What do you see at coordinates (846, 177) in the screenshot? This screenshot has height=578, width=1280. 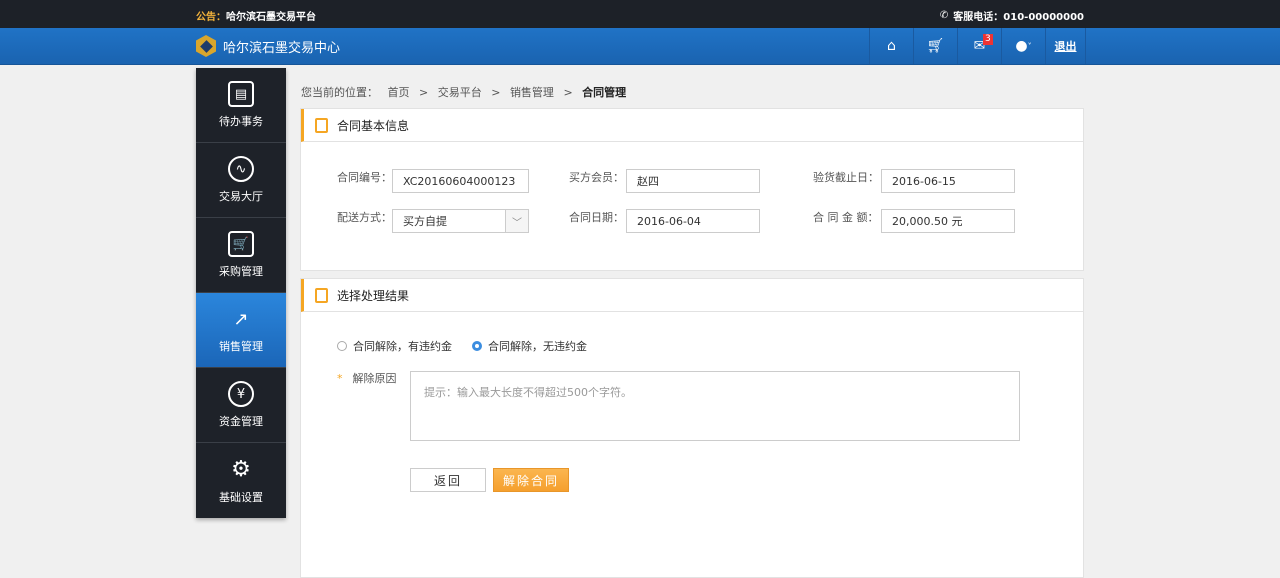 I see `deadline-label: 验货截止日：` at bounding box center [846, 177].